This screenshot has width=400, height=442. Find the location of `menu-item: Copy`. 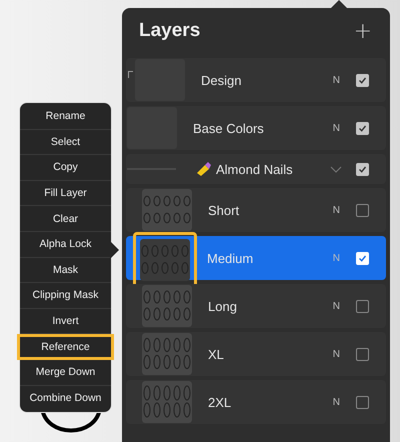

menu-item: Copy is located at coordinates (65, 168).